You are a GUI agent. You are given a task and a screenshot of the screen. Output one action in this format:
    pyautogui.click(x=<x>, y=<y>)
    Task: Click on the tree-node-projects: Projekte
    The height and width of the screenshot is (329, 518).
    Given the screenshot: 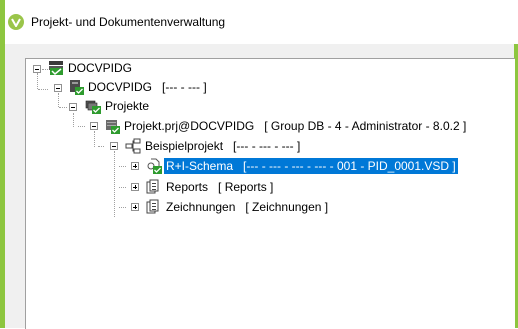 What is the action you would take?
    pyautogui.click(x=127, y=106)
    